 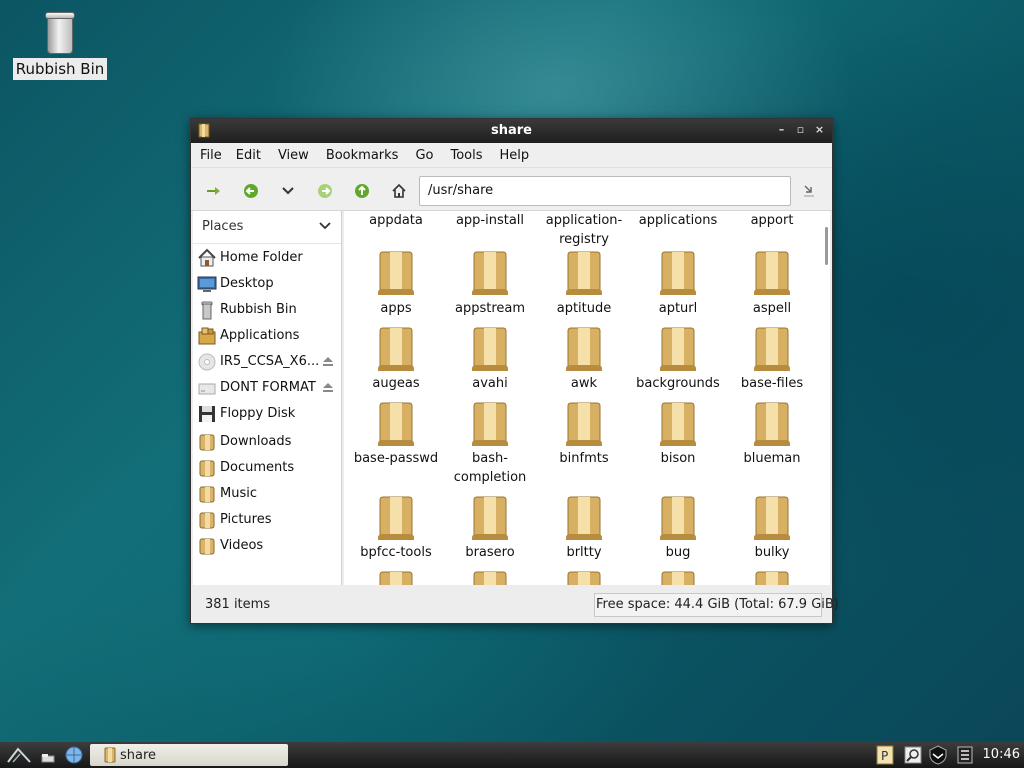 I want to click on menu-tools: Tools, so click(x=470, y=155).